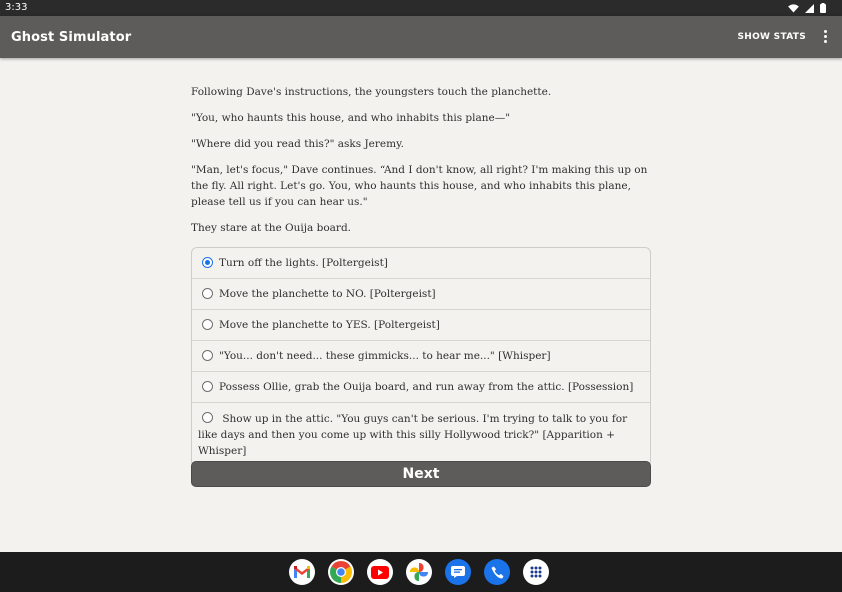  What do you see at coordinates (297, 144) in the screenshot?
I see `story-paragraph: "Where did you read this?" asks Jeremy.` at bounding box center [297, 144].